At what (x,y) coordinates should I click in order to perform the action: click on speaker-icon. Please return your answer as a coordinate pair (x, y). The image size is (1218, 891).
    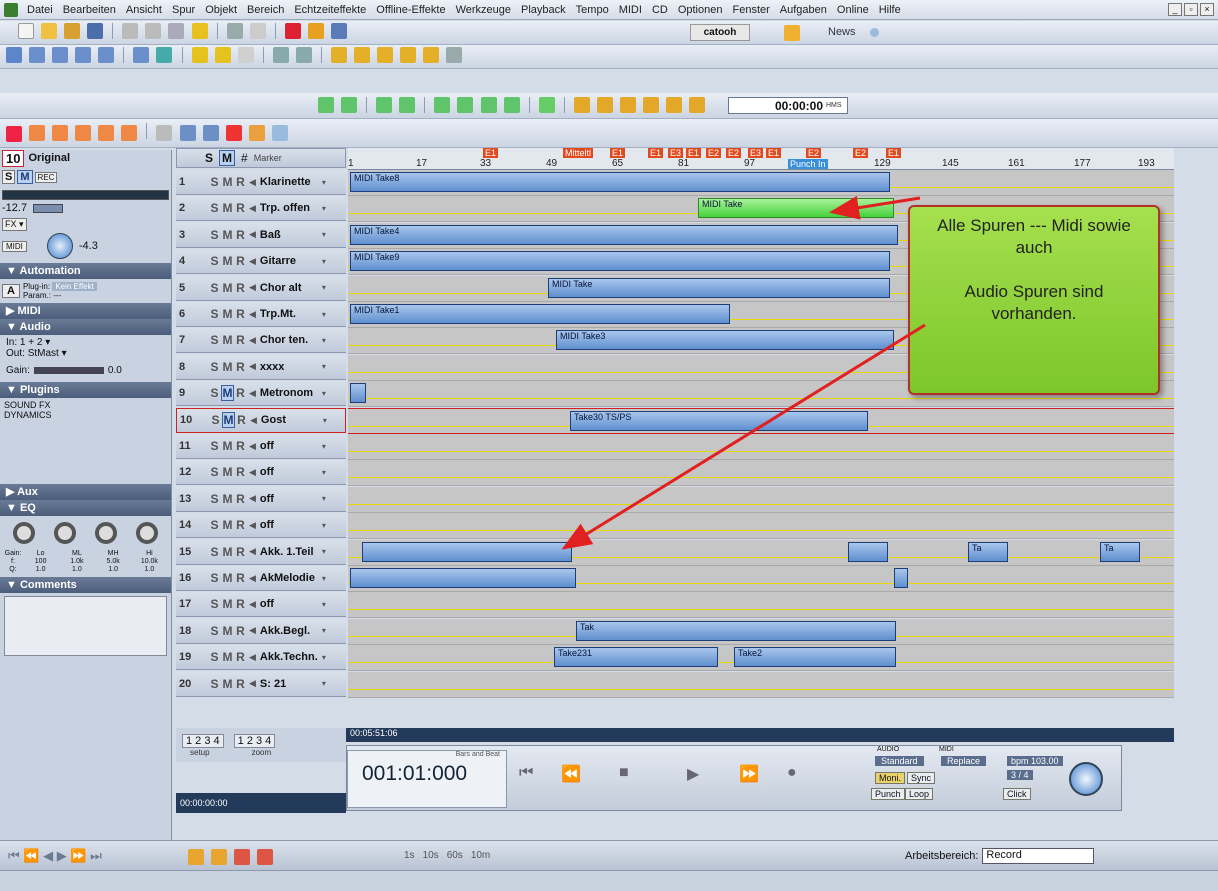
    Looking at the image, I should click on (280, 55).